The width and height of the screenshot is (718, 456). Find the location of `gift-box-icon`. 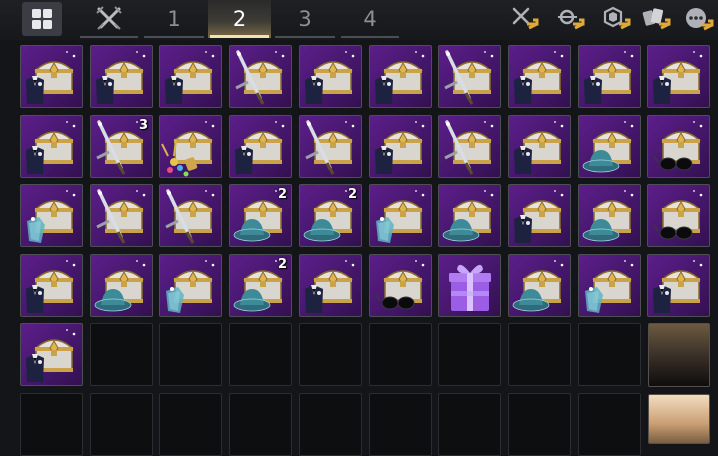

gift-box-icon is located at coordinates (470, 287).